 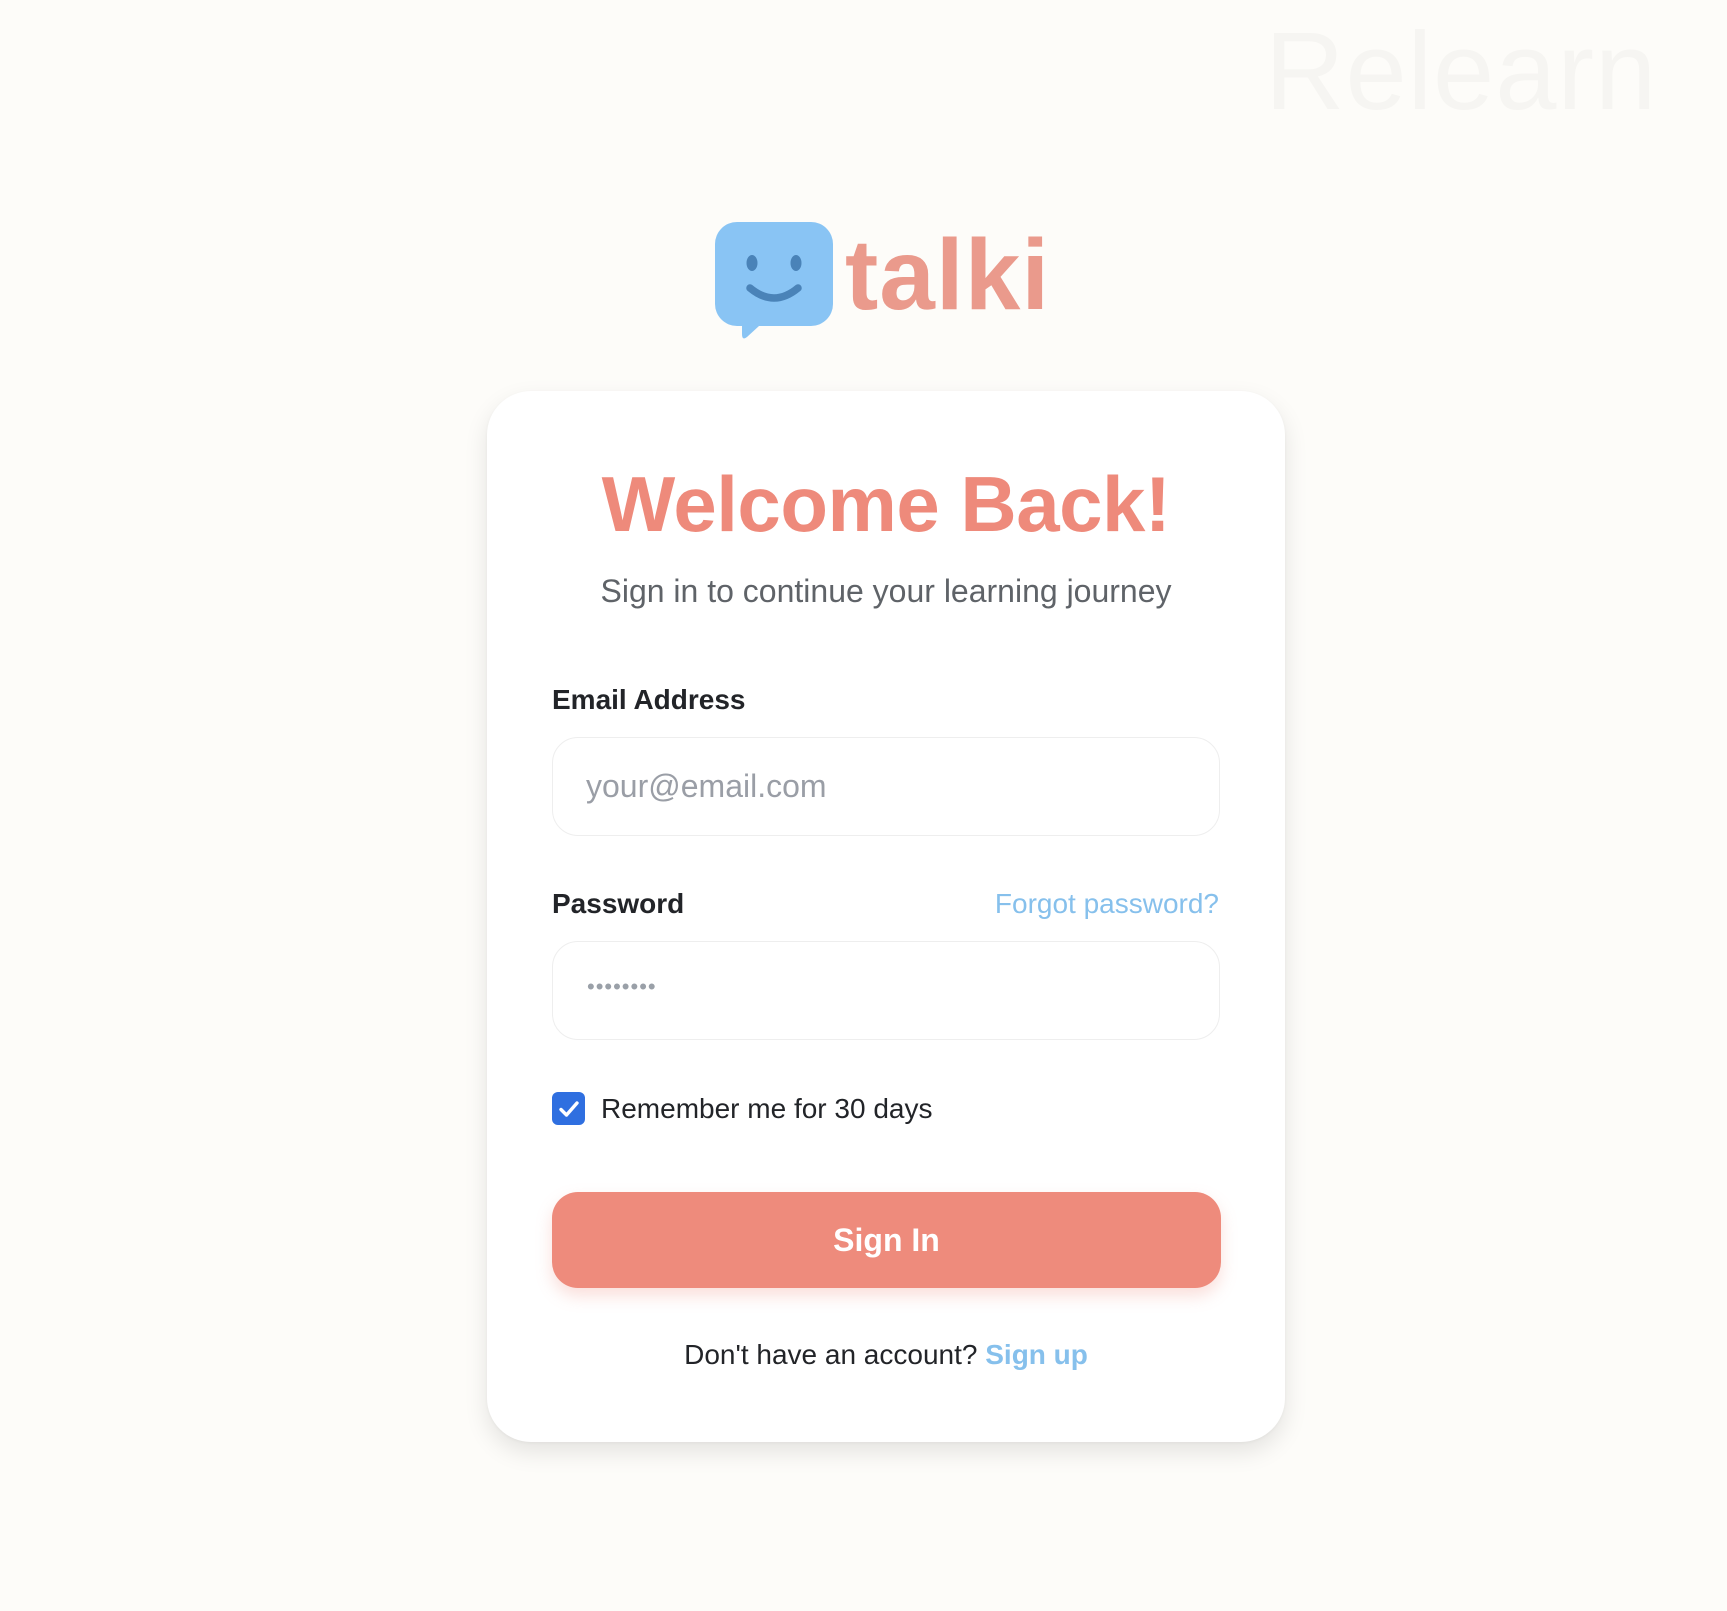 What do you see at coordinates (767, 1108) in the screenshot?
I see `remember-me-label: Remember me for 30 days` at bounding box center [767, 1108].